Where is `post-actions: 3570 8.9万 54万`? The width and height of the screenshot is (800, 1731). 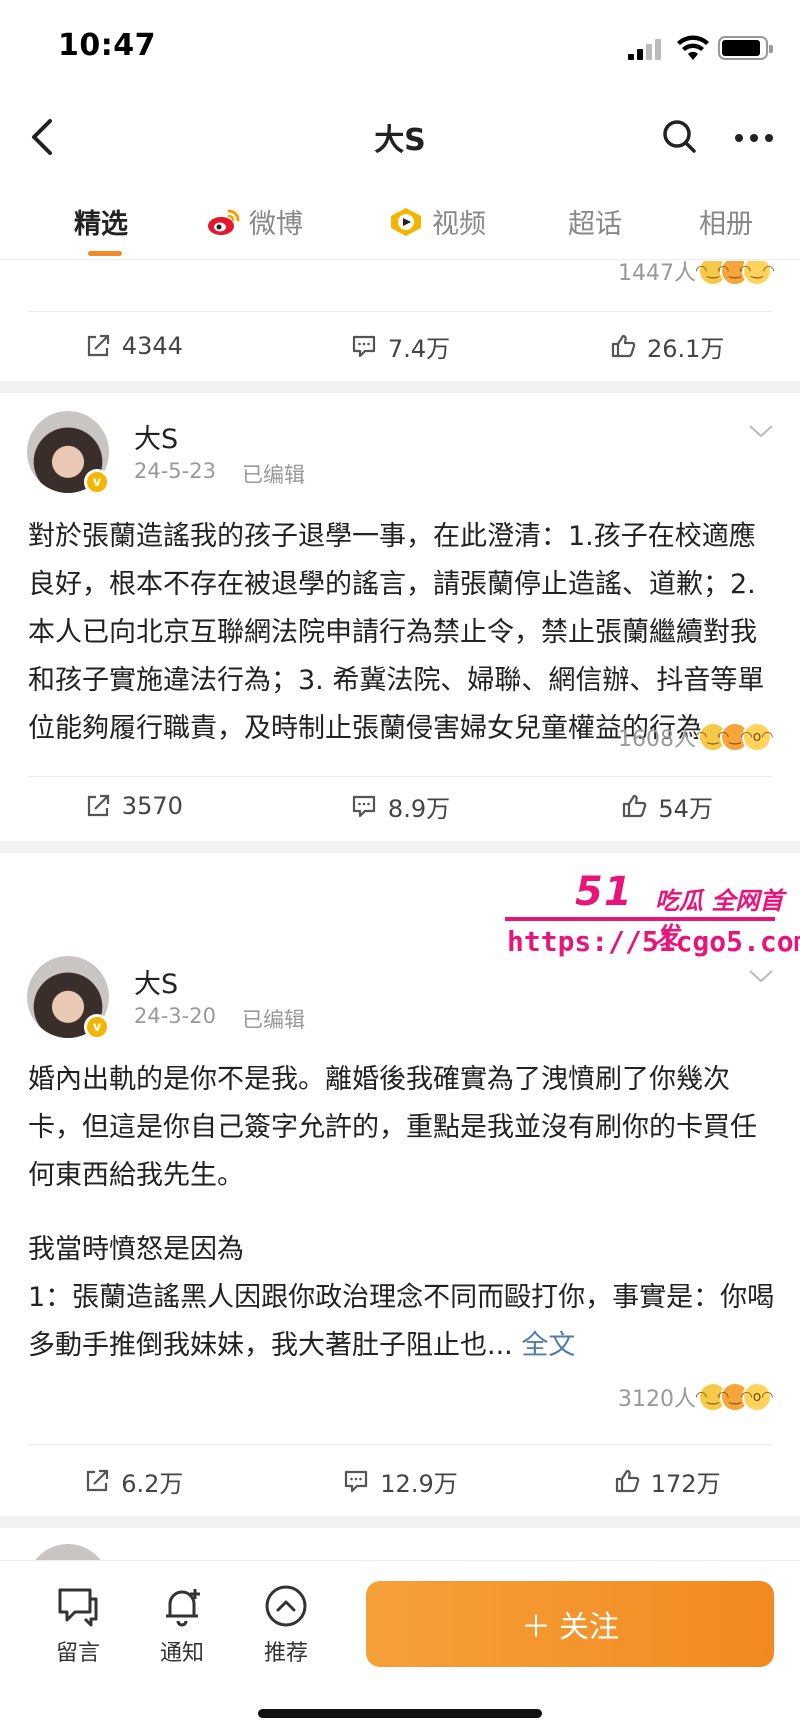 post-actions: 3570 8.9万 54万 is located at coordinates (400, 806).